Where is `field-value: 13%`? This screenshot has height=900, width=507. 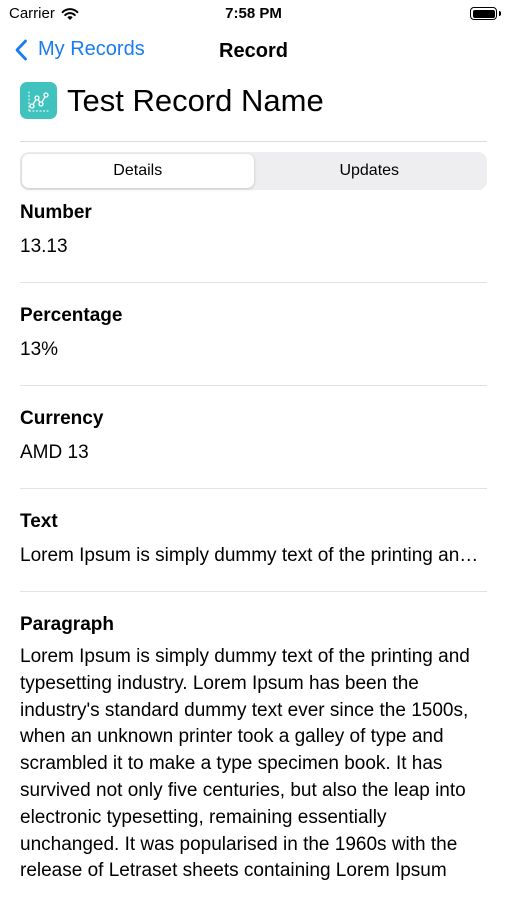
field-value: 13% is located at coordinates (39, 349).